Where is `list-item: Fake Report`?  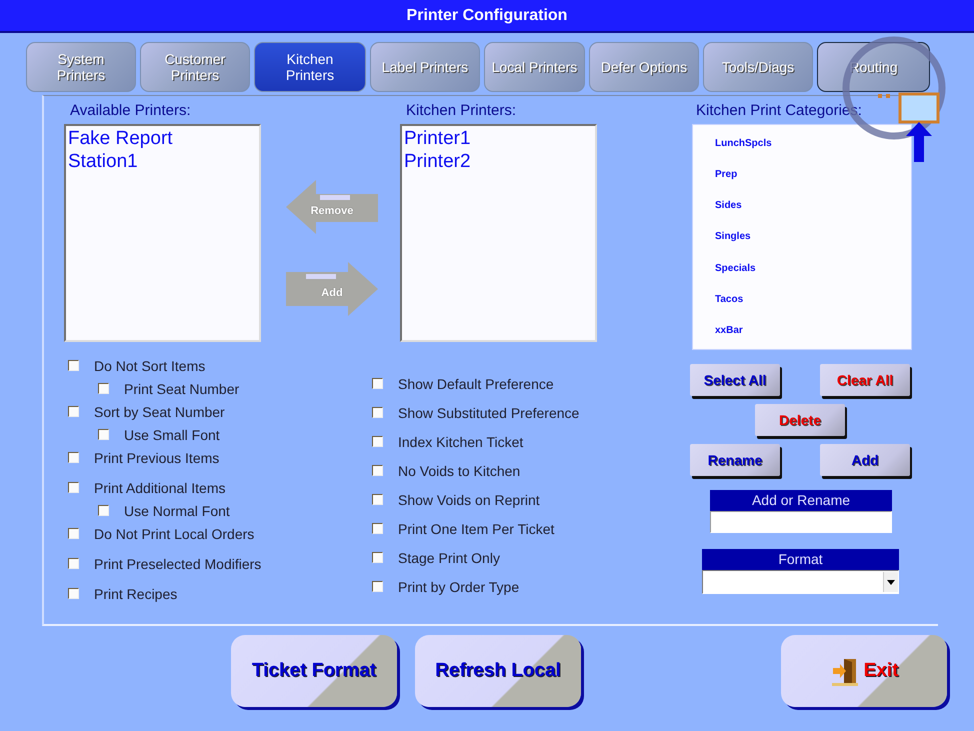 list-item: Fake Report is located at coordinates (162, 138).